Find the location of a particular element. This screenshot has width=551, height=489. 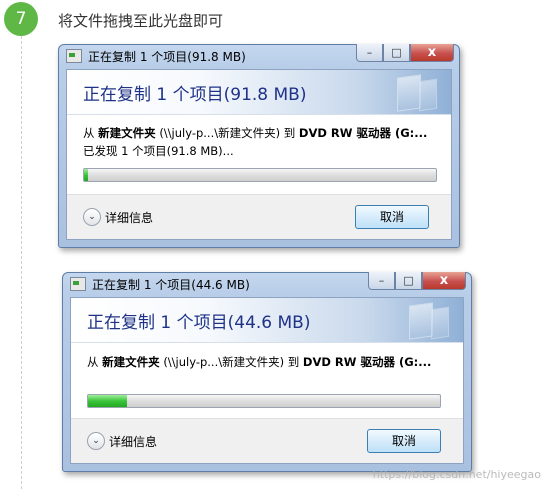

step-title: 将文件拖拽至此光盘即可 is located at coordinates (141, 21).